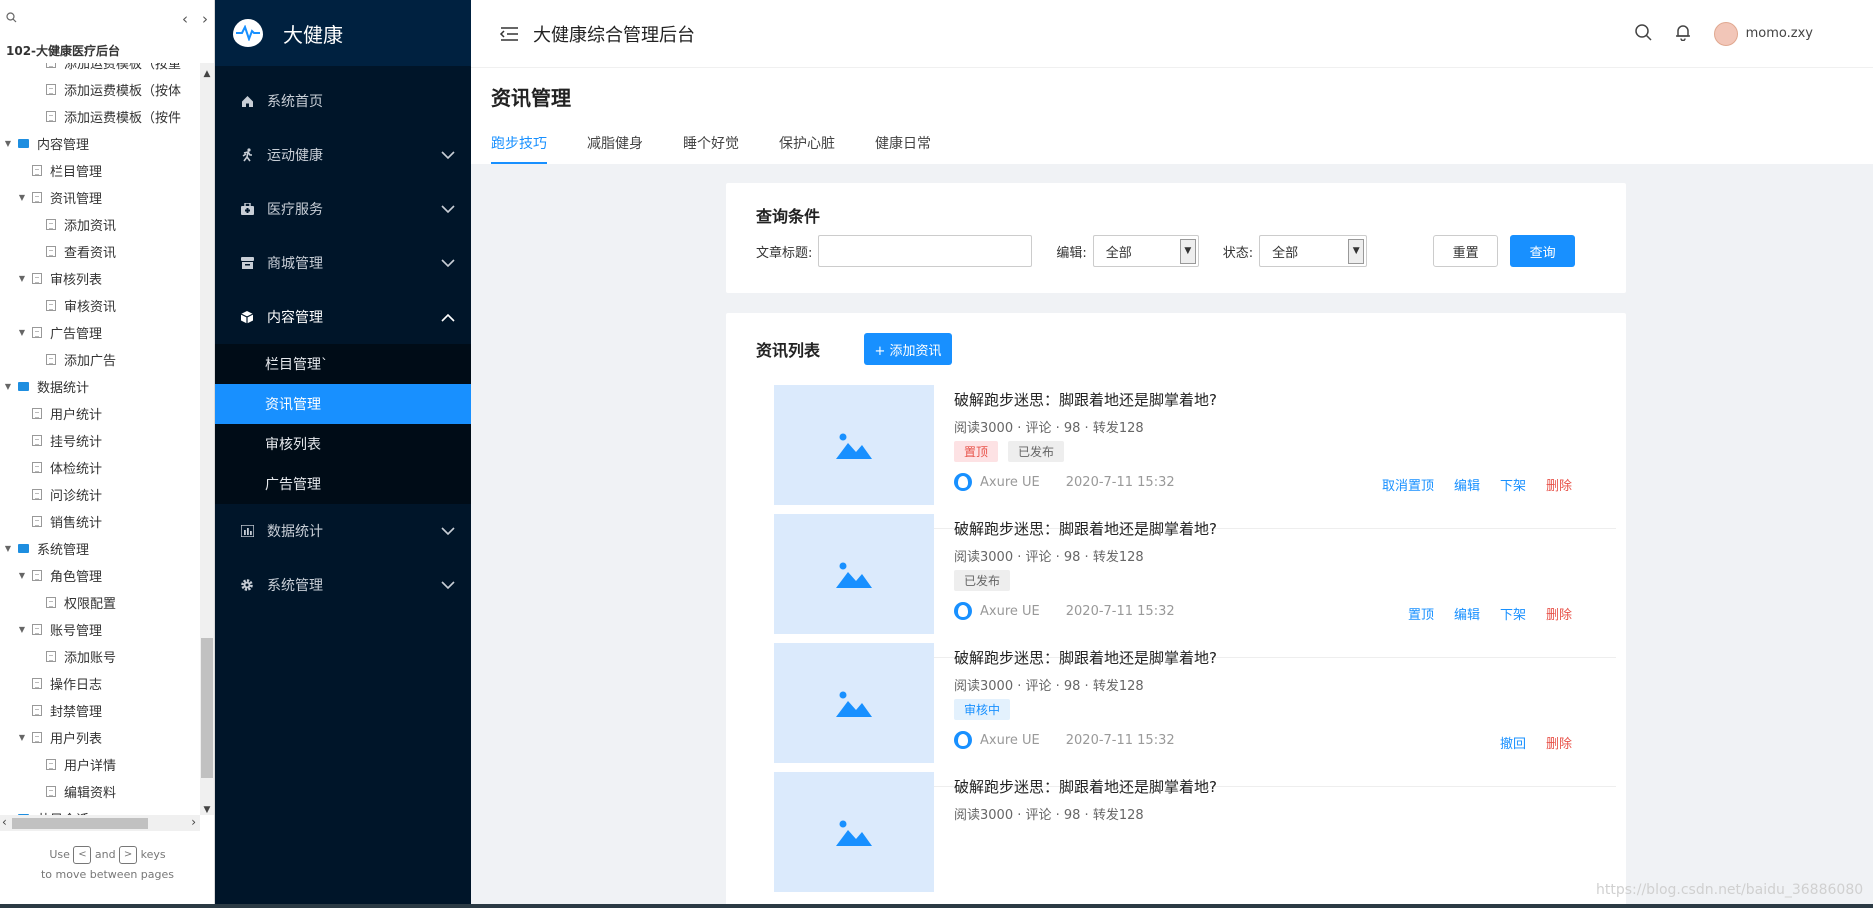 This screenshot has height=908, width=1873. Describe the element at coordinates (100, 359) in the screenshot. I see `tree-item: 添加广告` at that location.